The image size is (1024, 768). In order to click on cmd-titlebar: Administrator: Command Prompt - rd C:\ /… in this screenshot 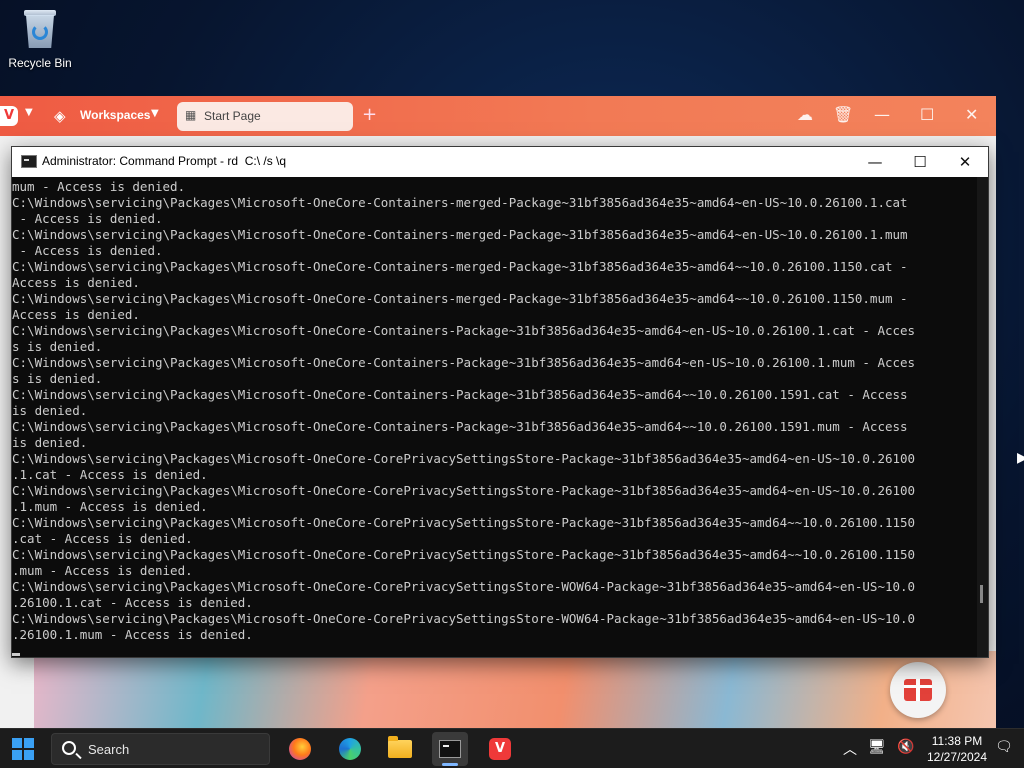, I will do `click(500, 162)`.